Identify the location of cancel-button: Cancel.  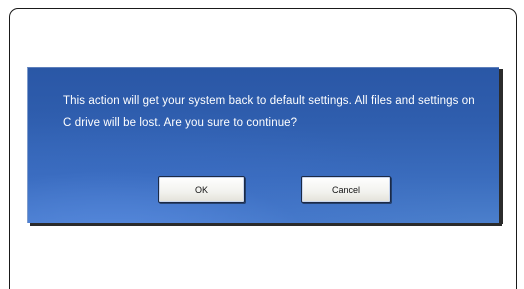
(346, 189).